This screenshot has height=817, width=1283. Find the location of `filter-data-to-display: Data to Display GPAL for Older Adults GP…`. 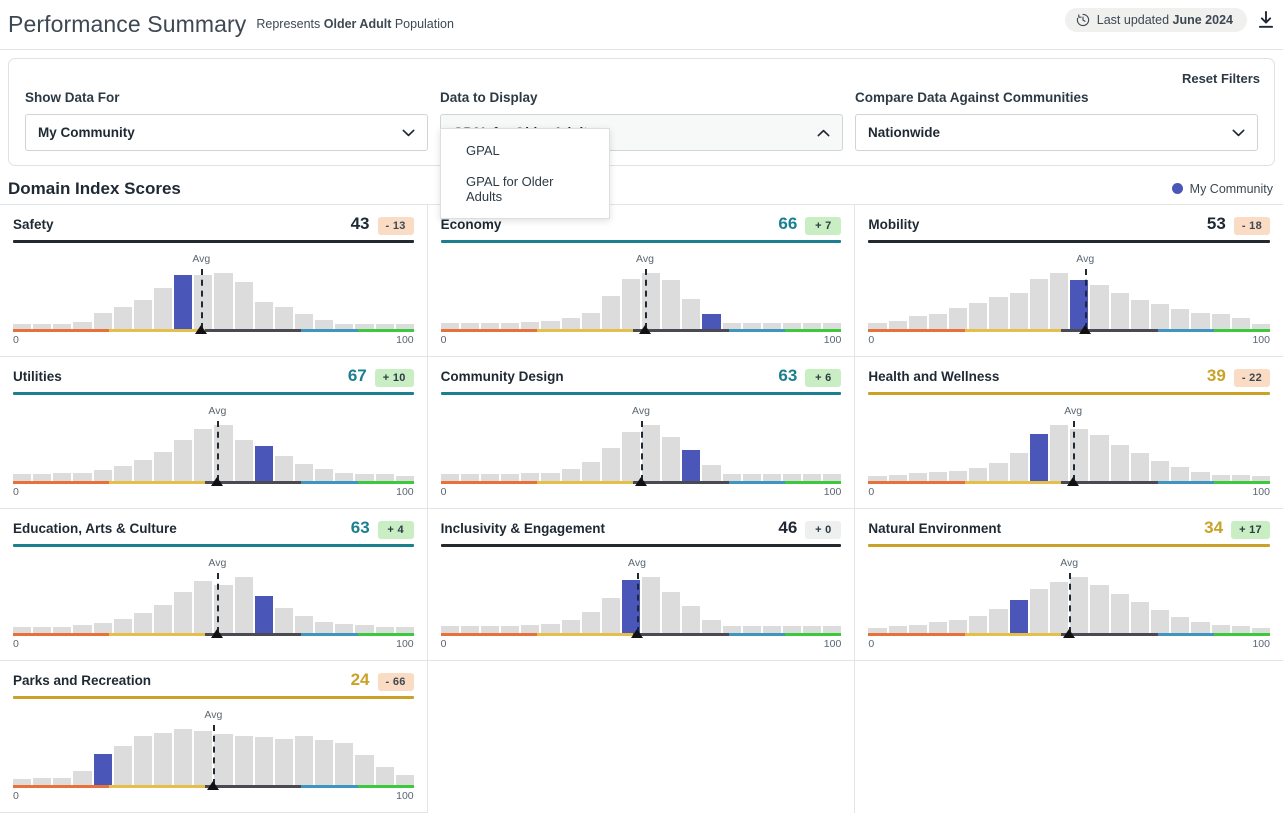

filter-data-to-display: Data to Display GPAL for Older Adults GP… is located at coordinates (641, 154).